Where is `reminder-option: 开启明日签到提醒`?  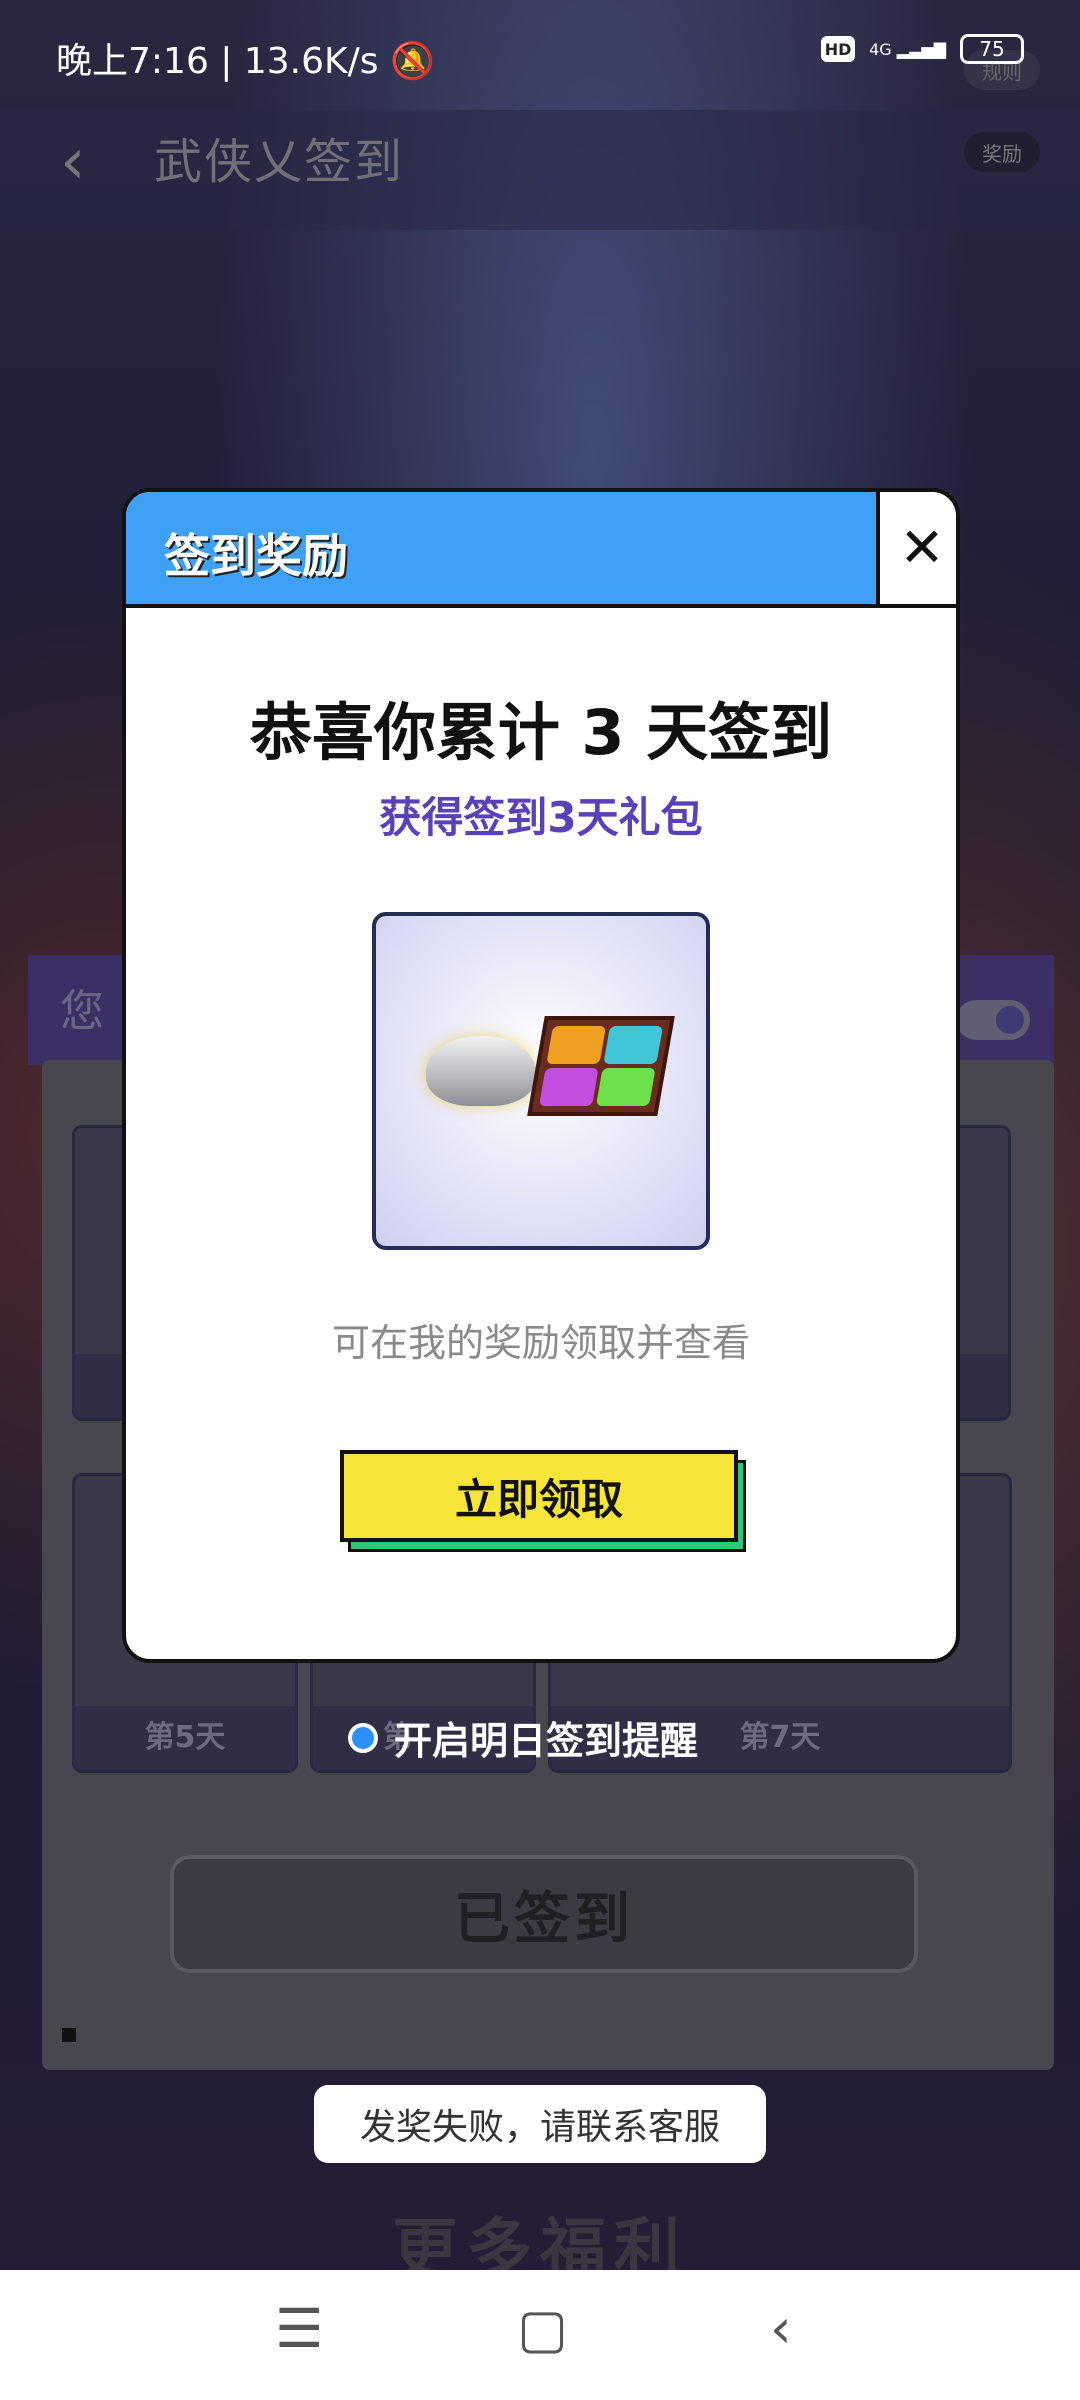
reminder-option: 开启明日签到提醒 is located at coordinates (523, 1737).